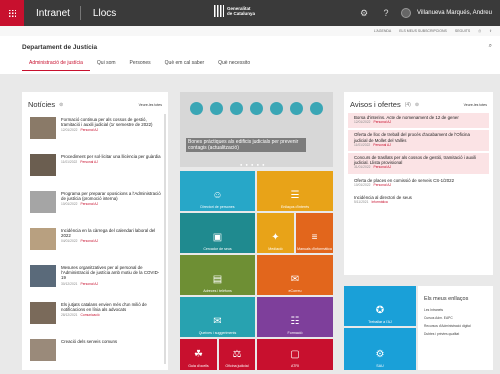 This screenshot has width=500, height=374. I want to click on tile-monitor: ▣ Cercador de seus, so click(217, 233).